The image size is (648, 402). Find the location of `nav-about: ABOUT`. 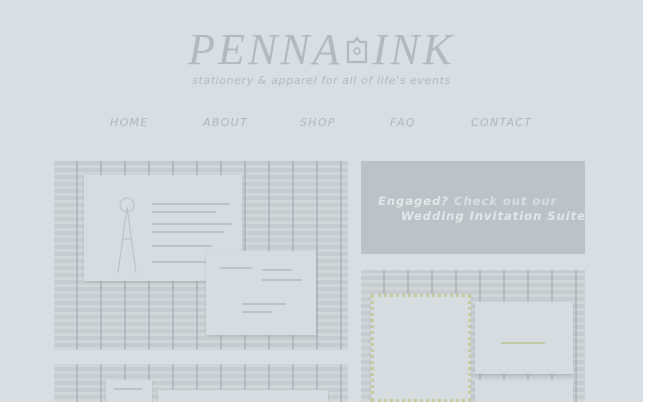

nav-about: ABOUT is located at coordinates (225, 122).